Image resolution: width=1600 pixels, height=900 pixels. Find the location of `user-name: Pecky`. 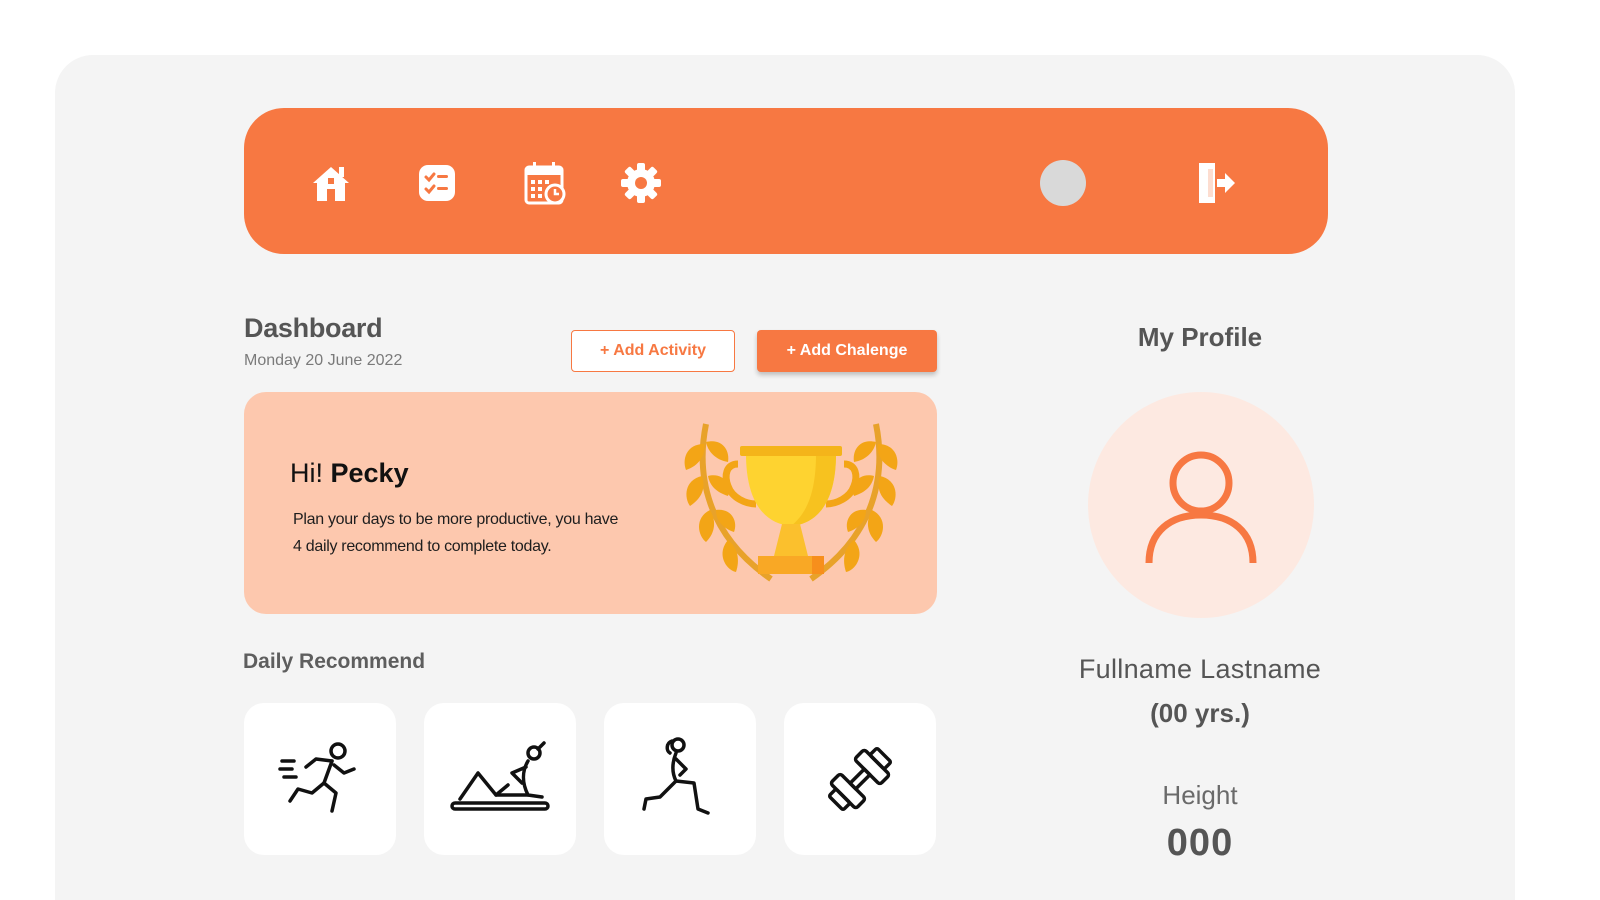

user-name: Pecky is located at coordinates (369, 473).